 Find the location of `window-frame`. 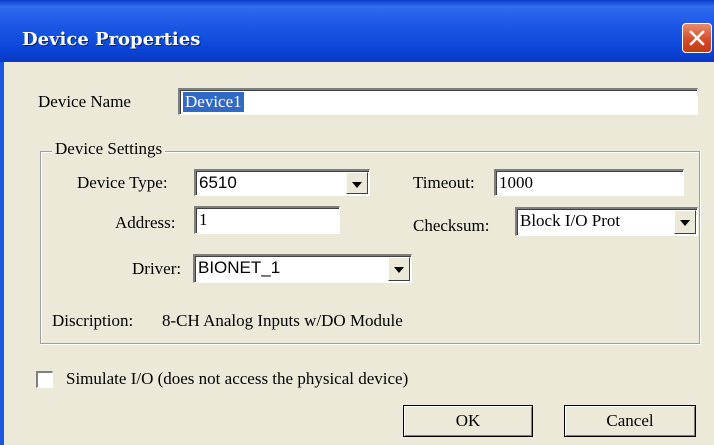

window-frame is located at coordinates (2, 253).